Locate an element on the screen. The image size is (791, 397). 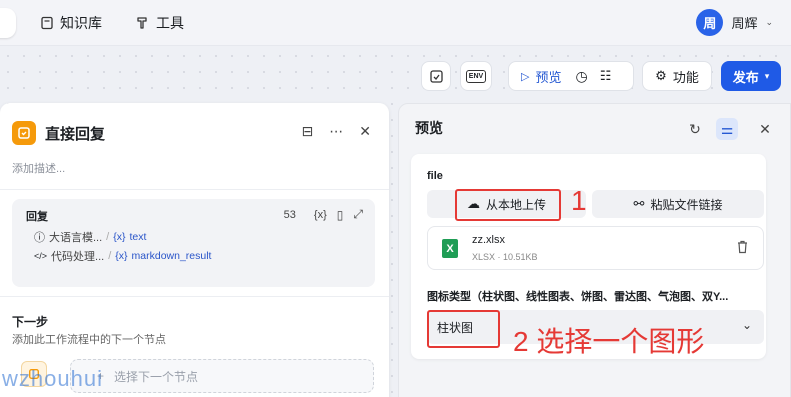
reply-label: 回复 is located at coordinates (37, 217).